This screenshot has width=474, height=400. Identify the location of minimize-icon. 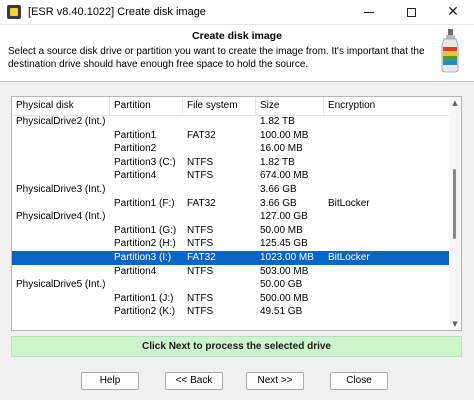
(369, 12).